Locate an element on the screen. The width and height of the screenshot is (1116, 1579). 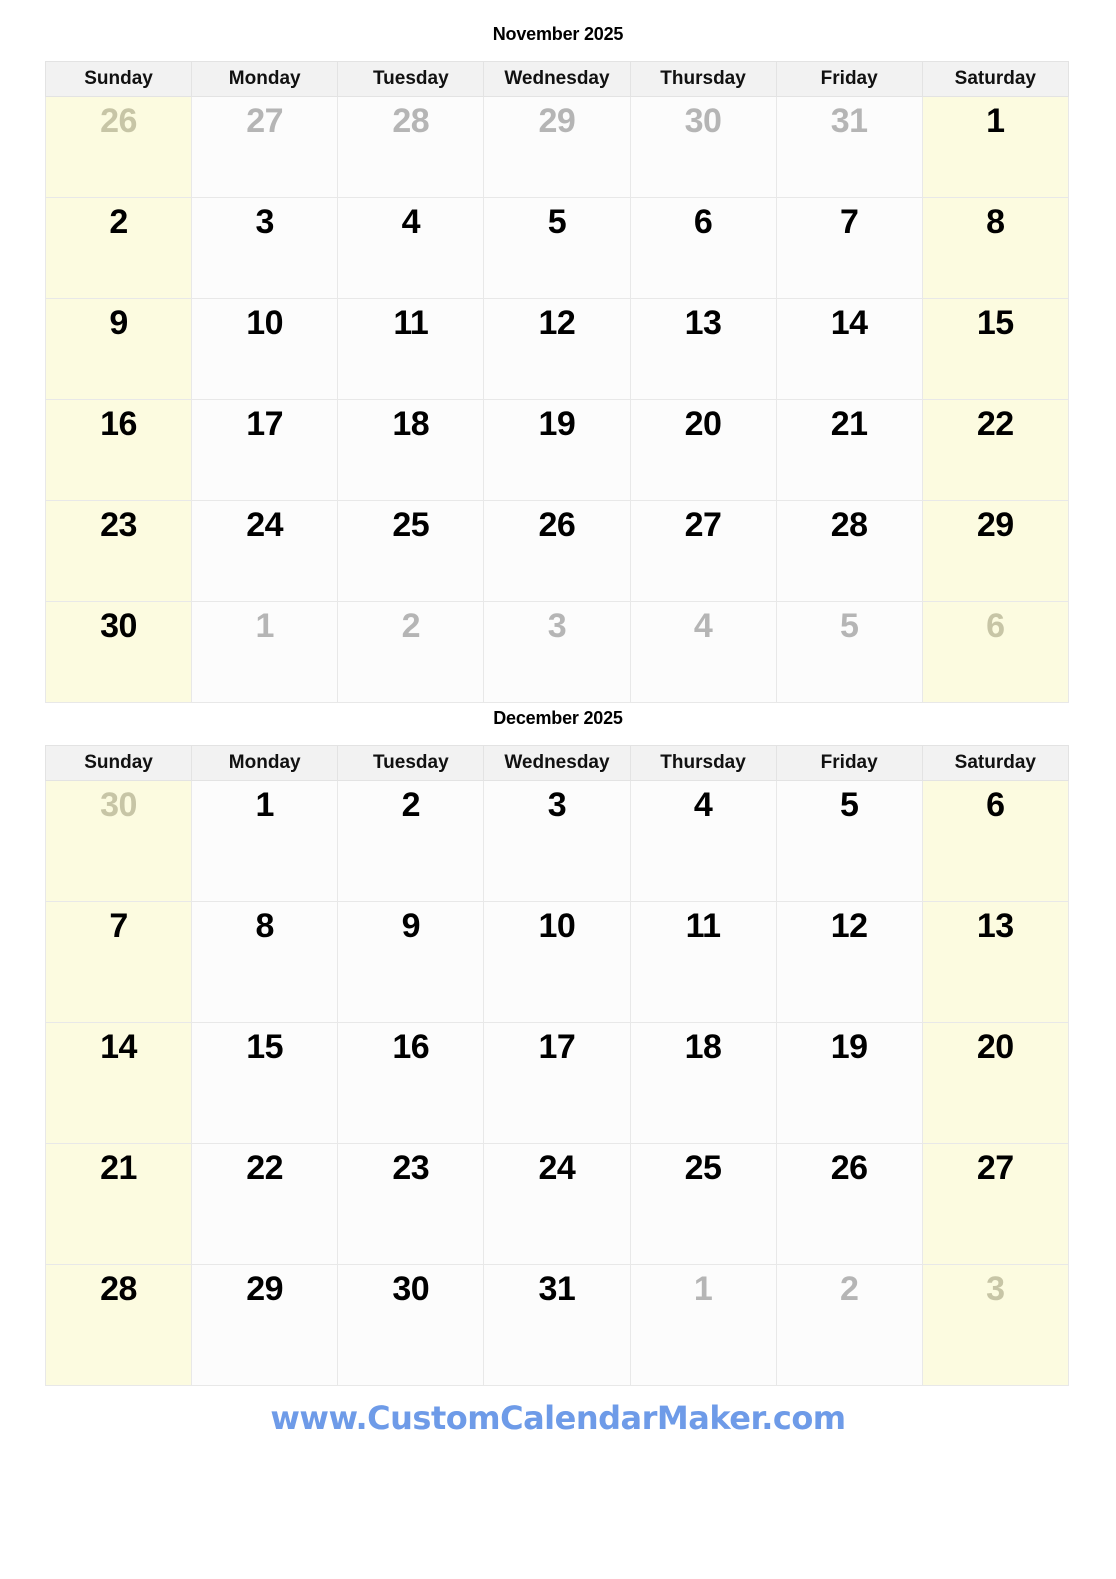
day-number: 18 is located at coordinates (703, 1047).